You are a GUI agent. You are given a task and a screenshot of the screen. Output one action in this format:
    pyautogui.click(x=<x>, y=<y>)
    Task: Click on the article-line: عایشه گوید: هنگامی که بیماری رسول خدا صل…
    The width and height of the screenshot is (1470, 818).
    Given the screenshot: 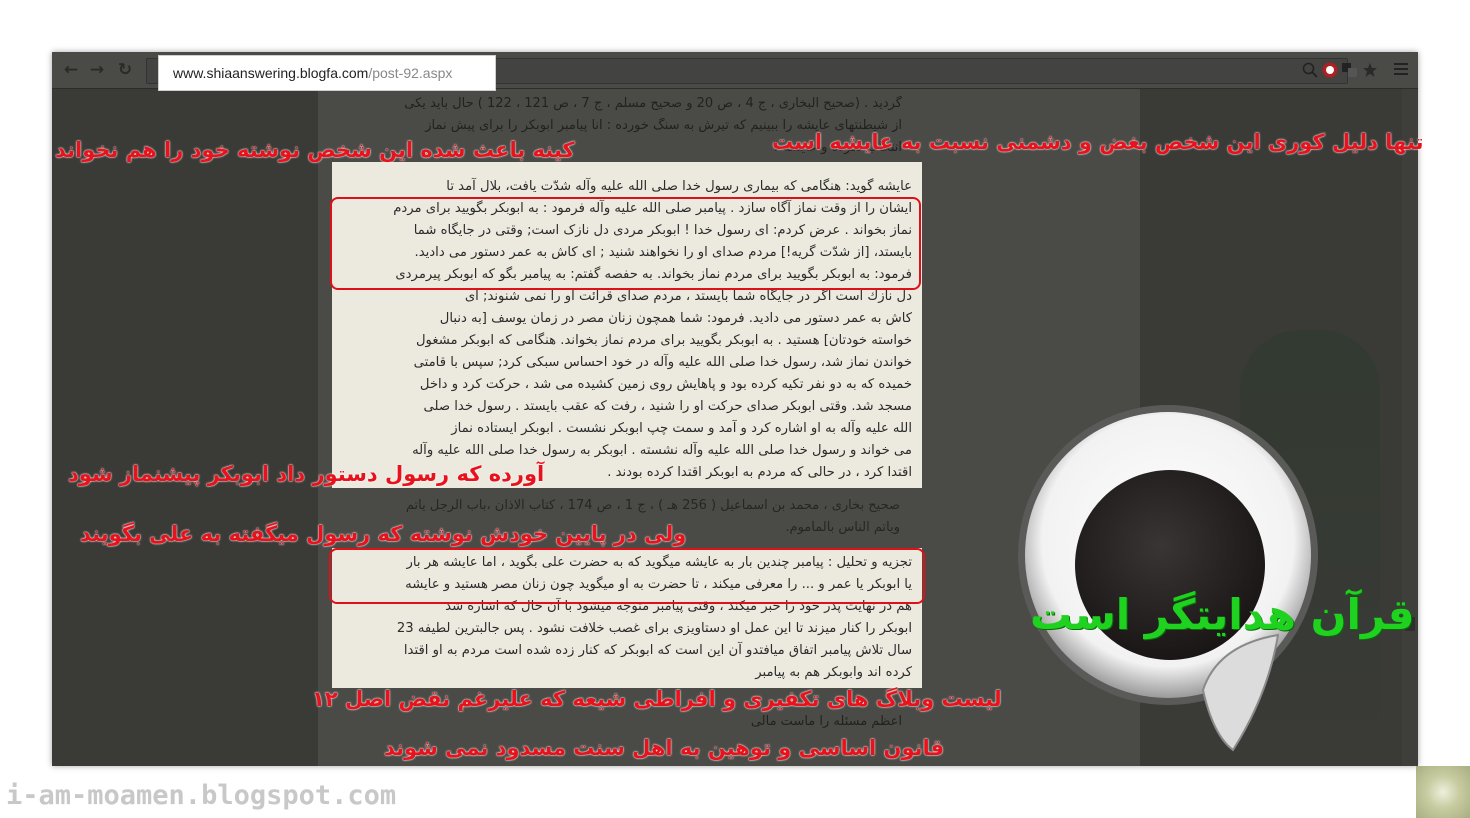 What is the action you would take?
    pyautogui.click(x=679, y=186)
    